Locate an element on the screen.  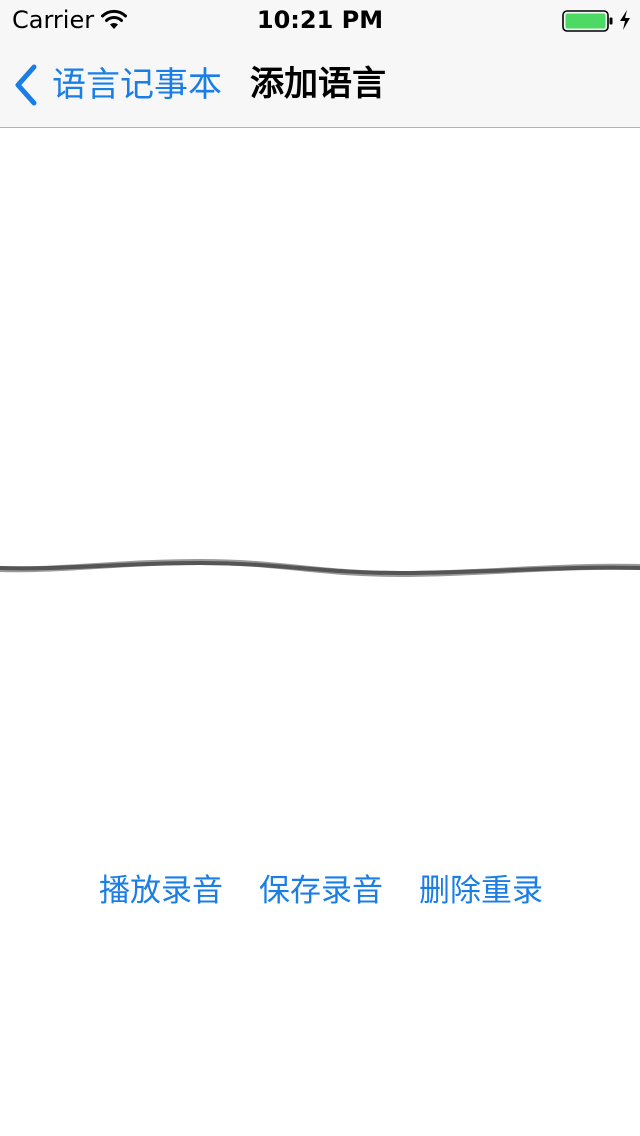
status-time: 10:21 PM is located at coordinates (320, 20).